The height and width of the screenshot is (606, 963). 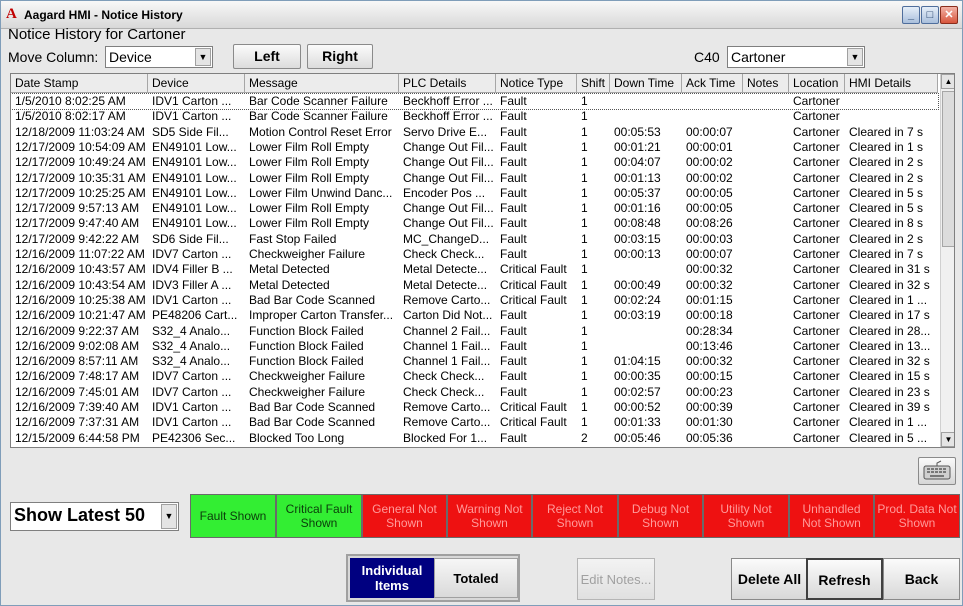 I want to click on move-column-select: Device ▼, so click(x=159, y=57).